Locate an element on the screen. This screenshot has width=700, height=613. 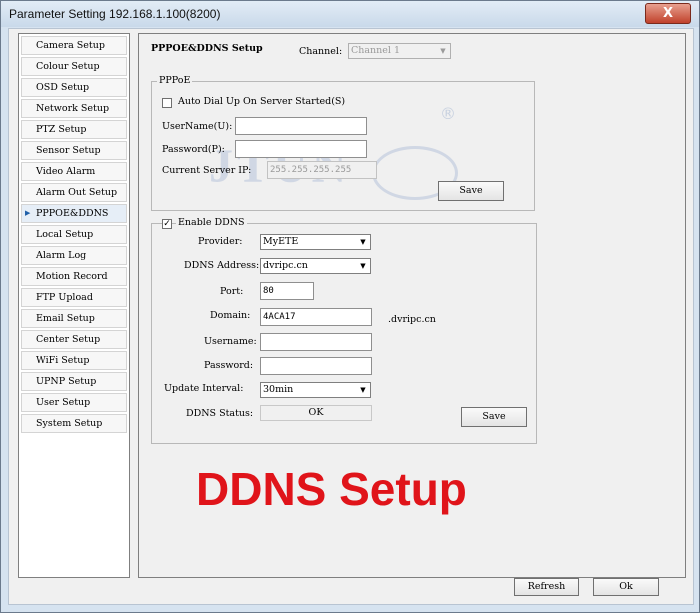
channel-label: Channel: is located at coordinates (321, 51).